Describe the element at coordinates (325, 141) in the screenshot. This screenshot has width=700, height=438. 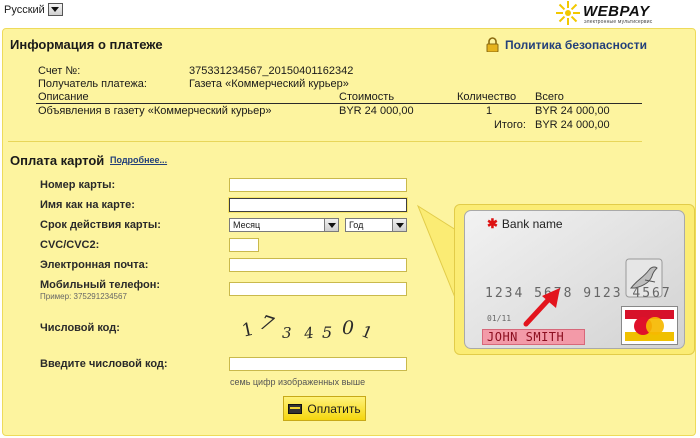
I see `section-divider` at that location.